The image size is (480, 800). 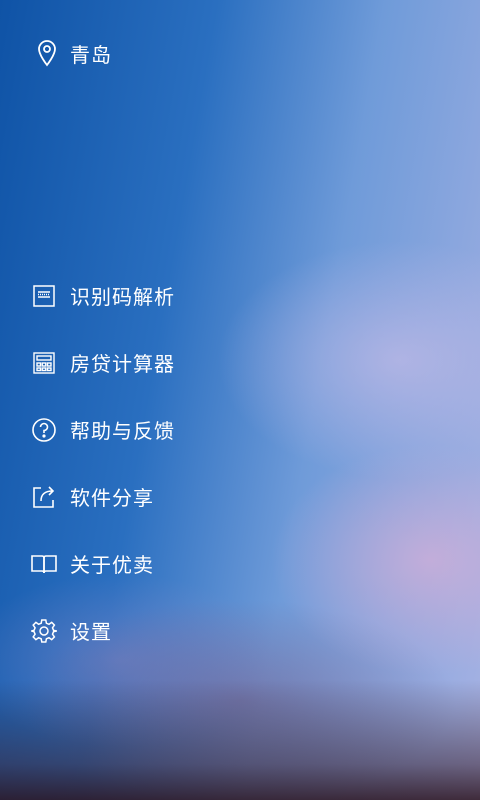 I want to click on menu-item-barcode: 识别码解析, so click(x=102, y=295).